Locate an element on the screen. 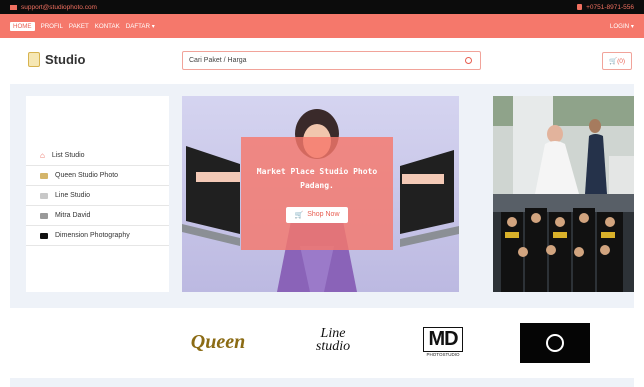 This screenshot has height=387, width=644. nav-kontak: KONTAK is located at coordinates (107, 26).